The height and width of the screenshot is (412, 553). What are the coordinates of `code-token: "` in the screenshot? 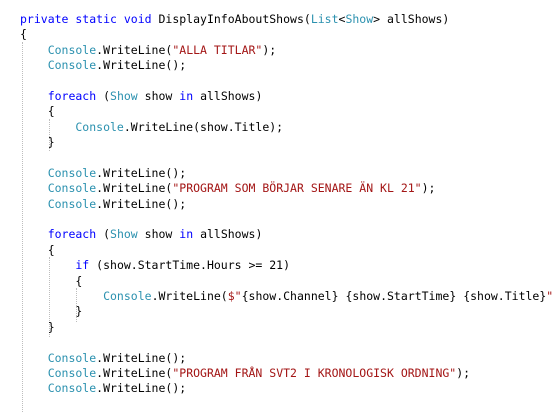 It's located at (549, 296).